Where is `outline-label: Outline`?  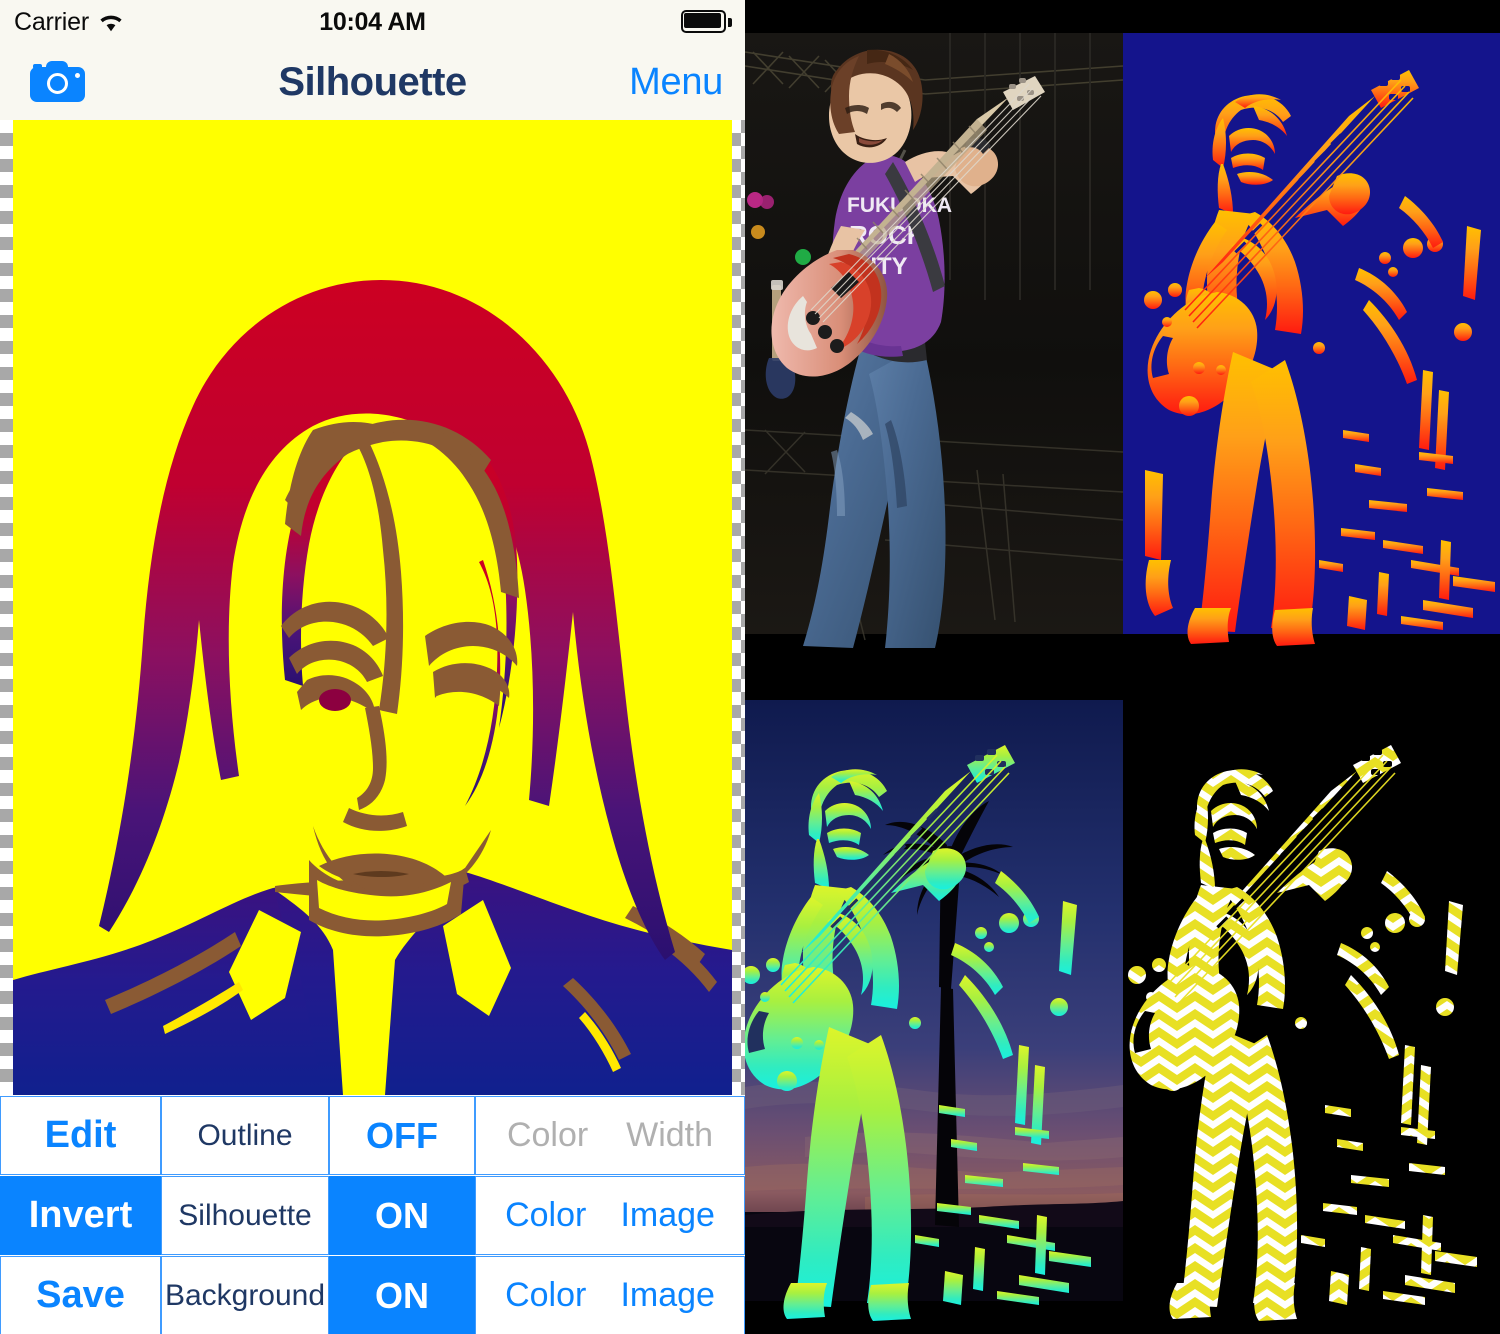 outline-label: Outline is located at coordinates (245, 1135).